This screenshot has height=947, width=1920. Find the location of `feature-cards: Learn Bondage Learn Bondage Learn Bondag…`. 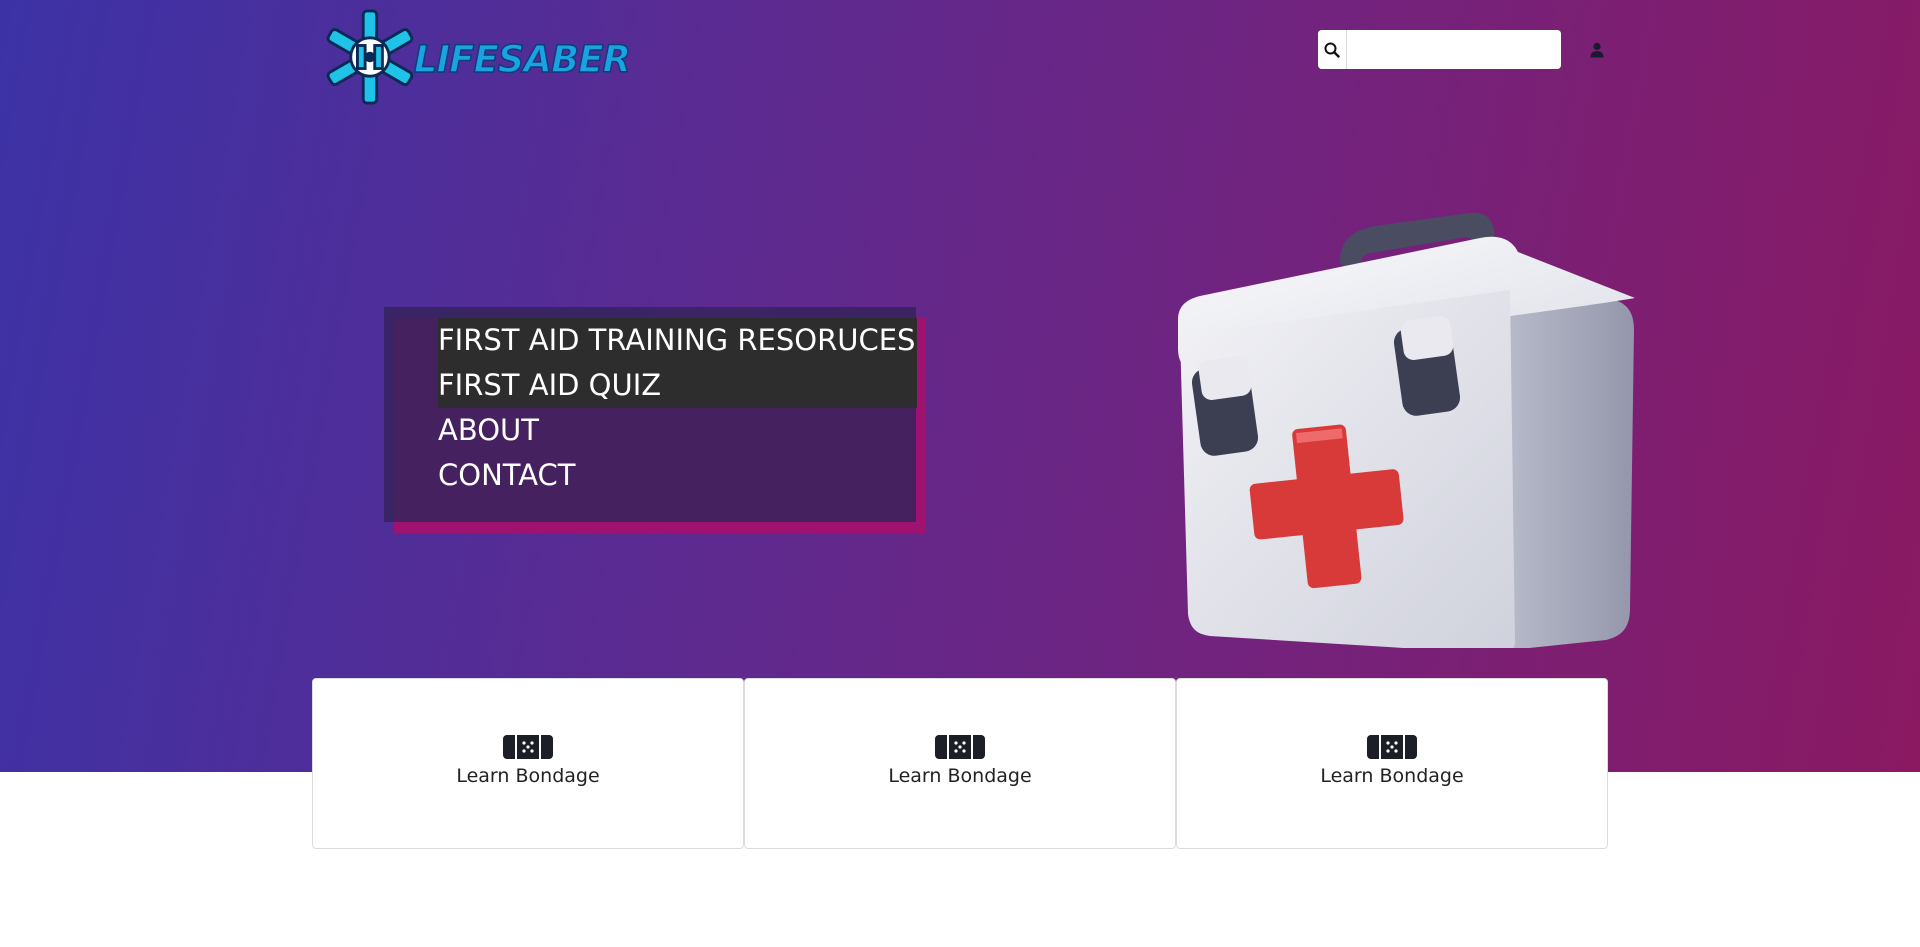

feature-cards: Learn Bondage Learn Bondage Learn Bondag… is located at coordinates (960, 763).